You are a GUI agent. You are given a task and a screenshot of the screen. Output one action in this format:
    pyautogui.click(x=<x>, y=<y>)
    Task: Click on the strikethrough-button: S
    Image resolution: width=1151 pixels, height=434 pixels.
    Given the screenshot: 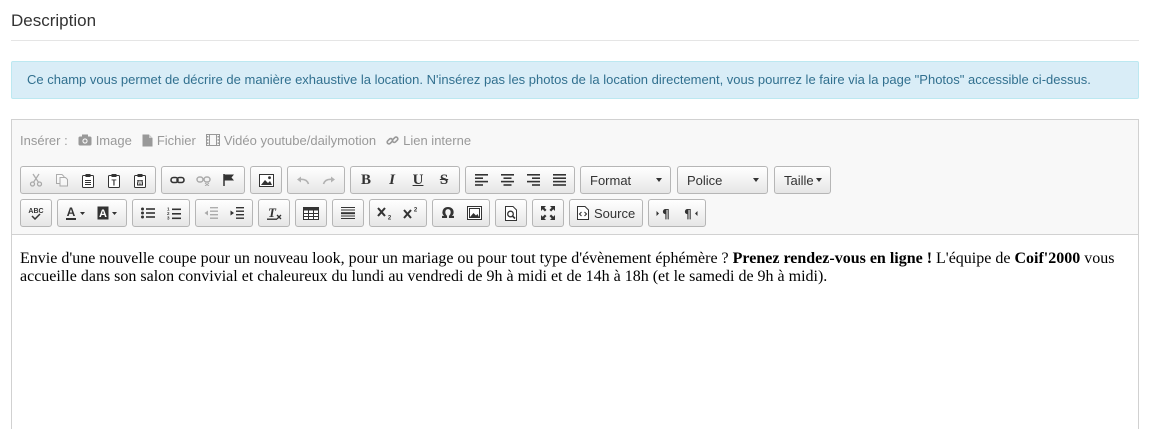 What is the action you would take?
    pyautogui.click(x=444, y=180)
    